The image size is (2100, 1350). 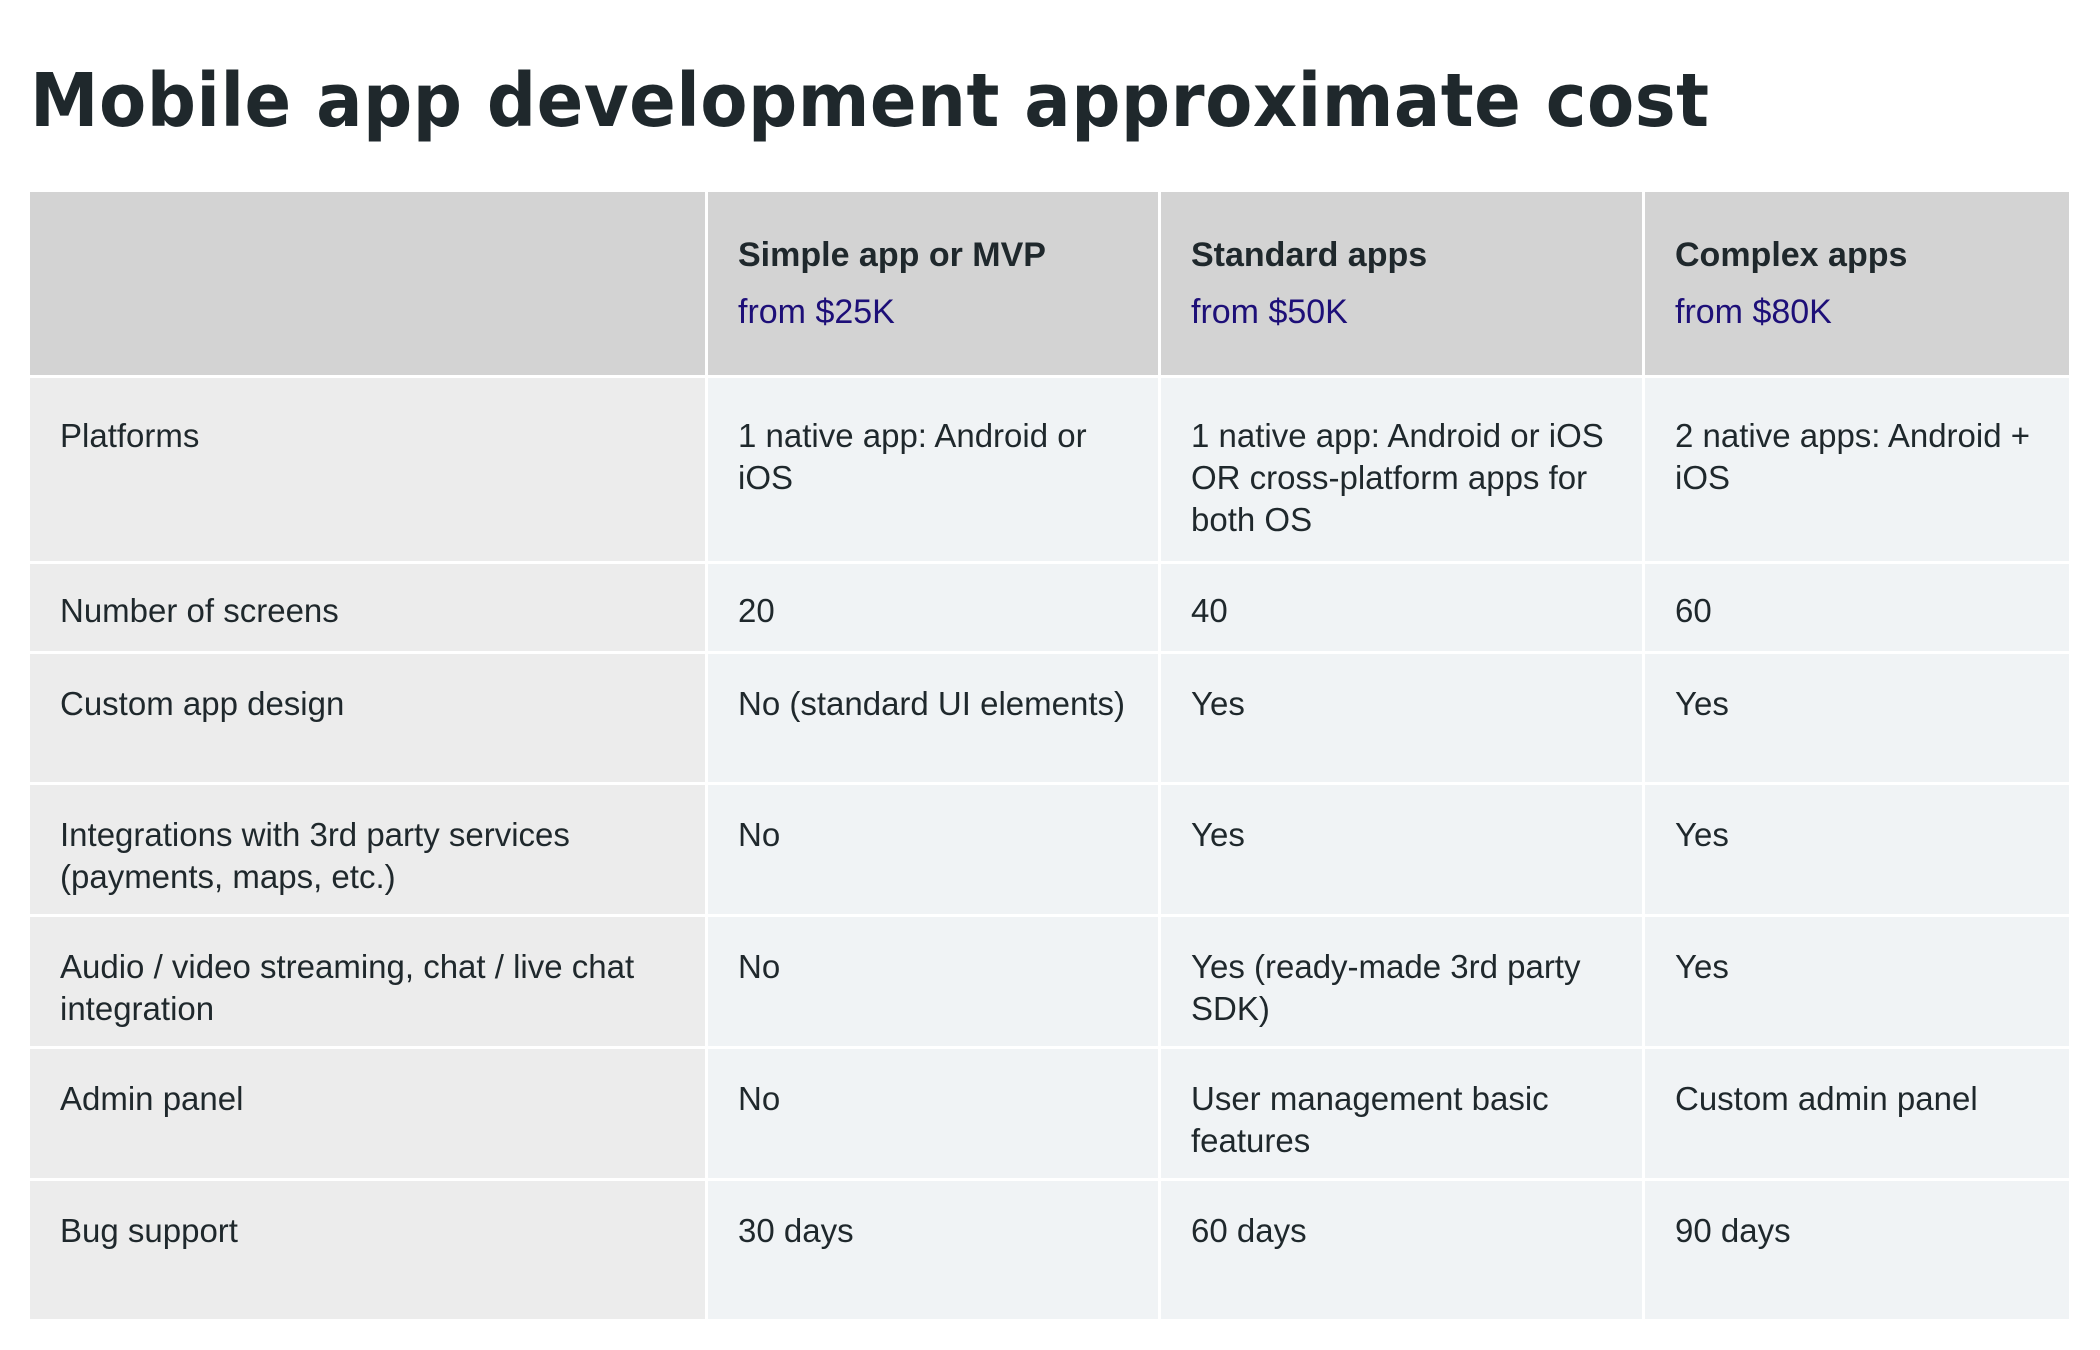 What do you see at coordinates (367, 719) in the screenshot?
I see `row-label: Custom app design` at bounding box center [367, 719].